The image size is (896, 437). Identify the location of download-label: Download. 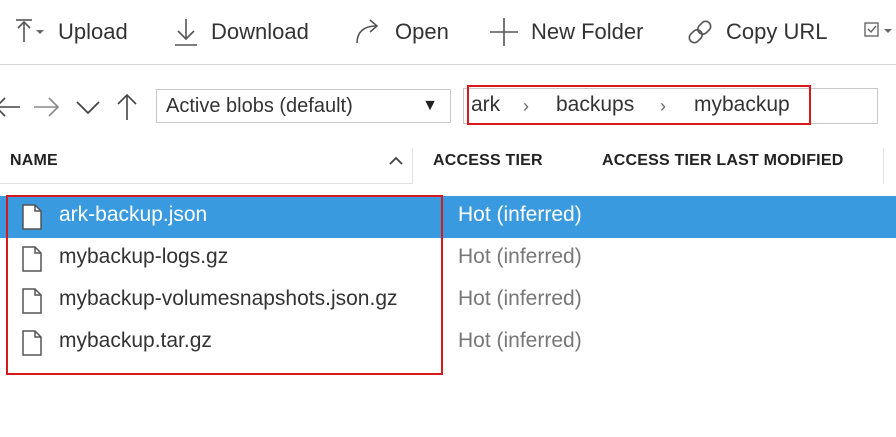
(260, 31).